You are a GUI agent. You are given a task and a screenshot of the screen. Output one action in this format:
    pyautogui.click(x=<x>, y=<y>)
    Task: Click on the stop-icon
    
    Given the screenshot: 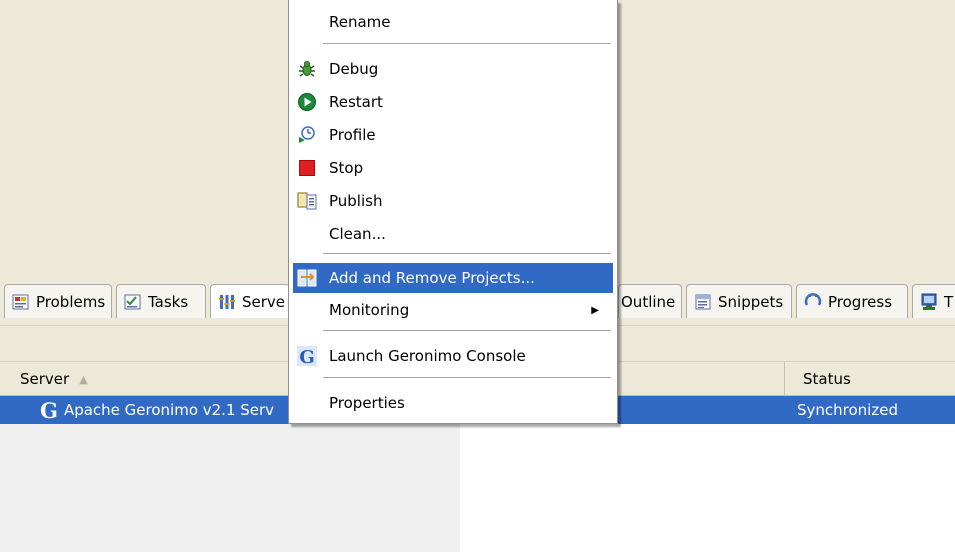 What is the action you would take?
    pyautogui.click(x=307, y=168)
    